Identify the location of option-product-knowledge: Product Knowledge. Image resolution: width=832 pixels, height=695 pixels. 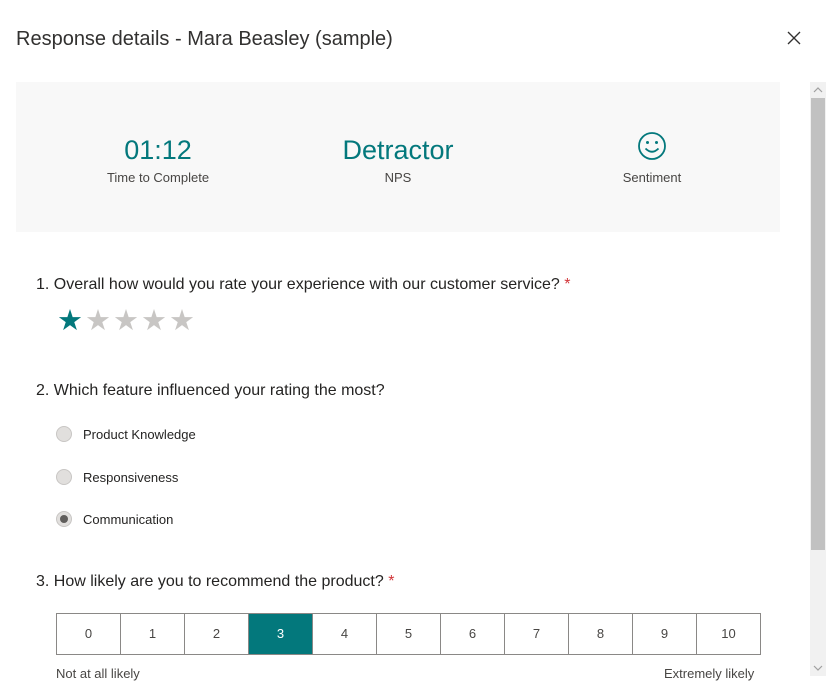
(126, 434).